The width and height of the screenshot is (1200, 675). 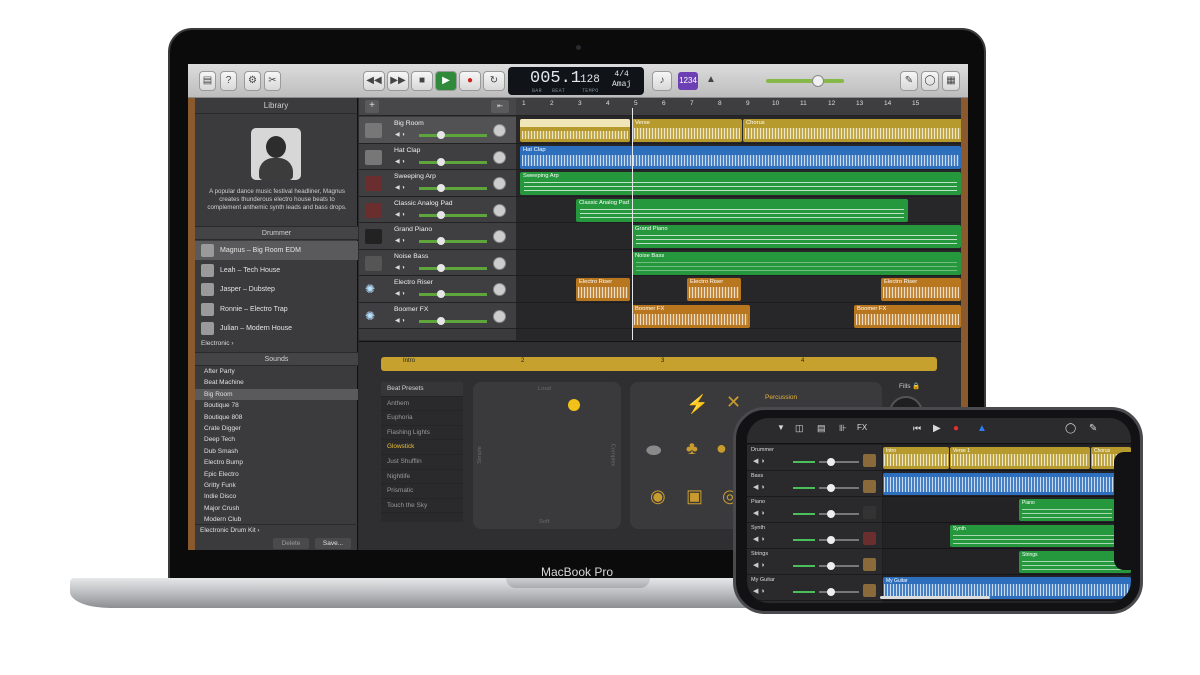 I want to click on add-track-button: +, so click(x=372, y=106).